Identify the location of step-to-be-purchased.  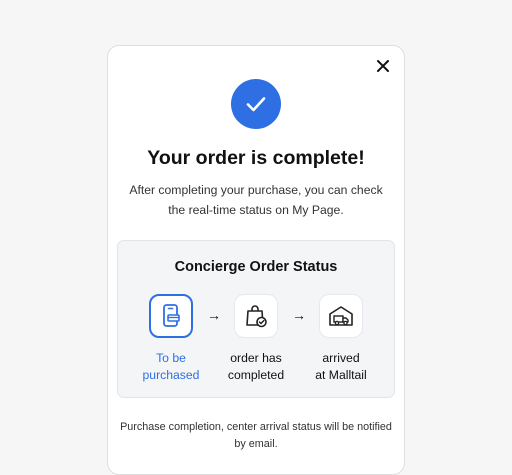
(171, 316).